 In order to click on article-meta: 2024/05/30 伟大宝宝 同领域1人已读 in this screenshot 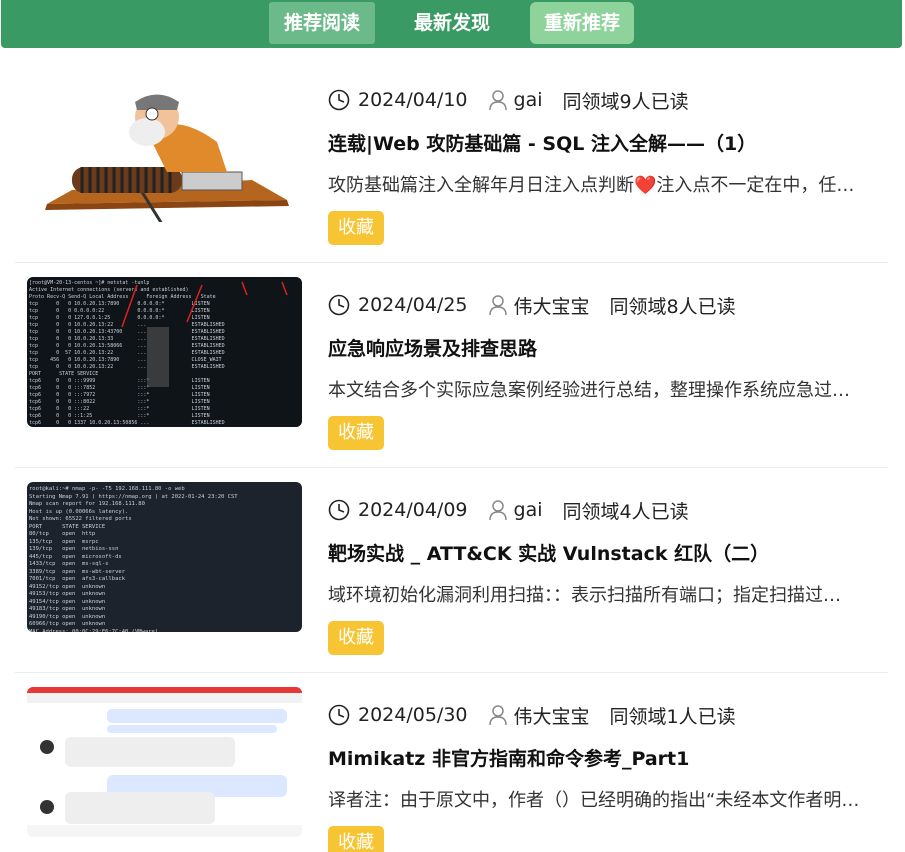, I will do `click(532, 715)`.